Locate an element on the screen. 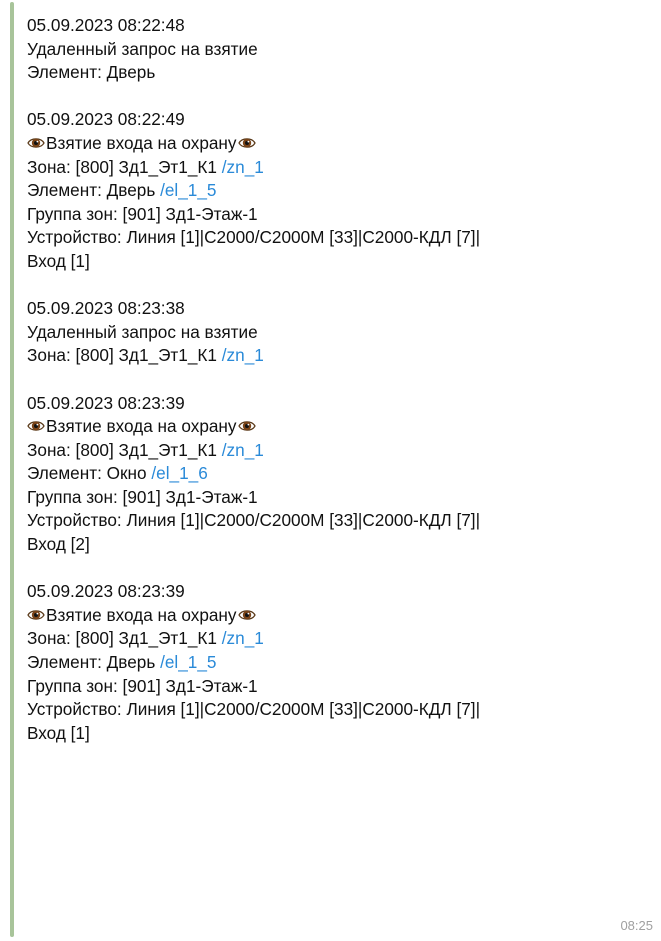  event-line: 05.09.2023 08:22:48 is located at coordinates (337, 26).